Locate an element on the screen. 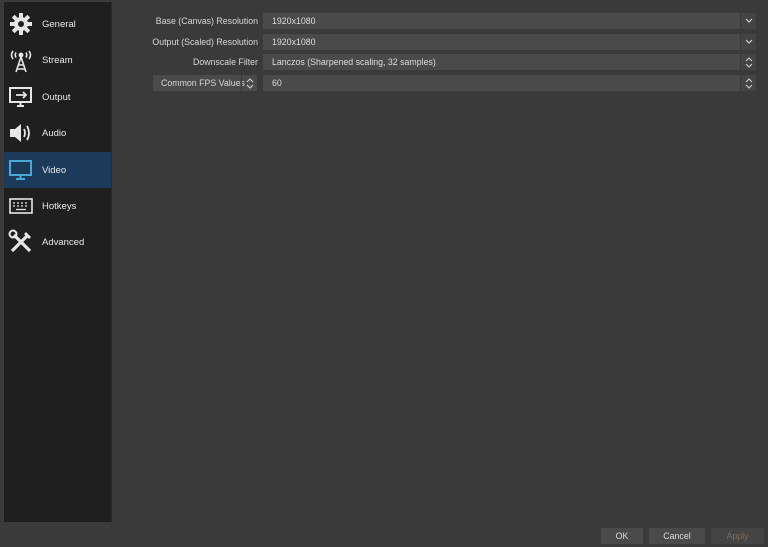 This screenshot has width=768, height=547. sidebar-item-output: Output is located at coordinates (57, 97).